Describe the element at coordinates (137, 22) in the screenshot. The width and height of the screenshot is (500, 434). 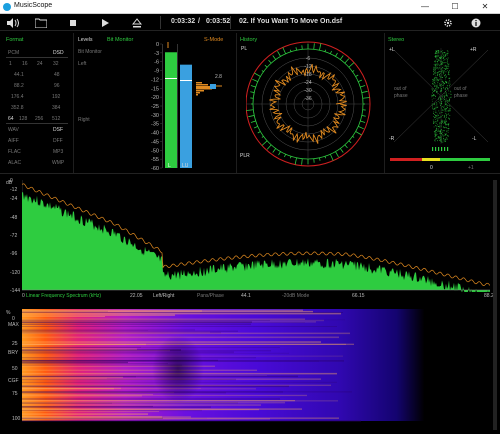
I see `eject-icon` at that location.